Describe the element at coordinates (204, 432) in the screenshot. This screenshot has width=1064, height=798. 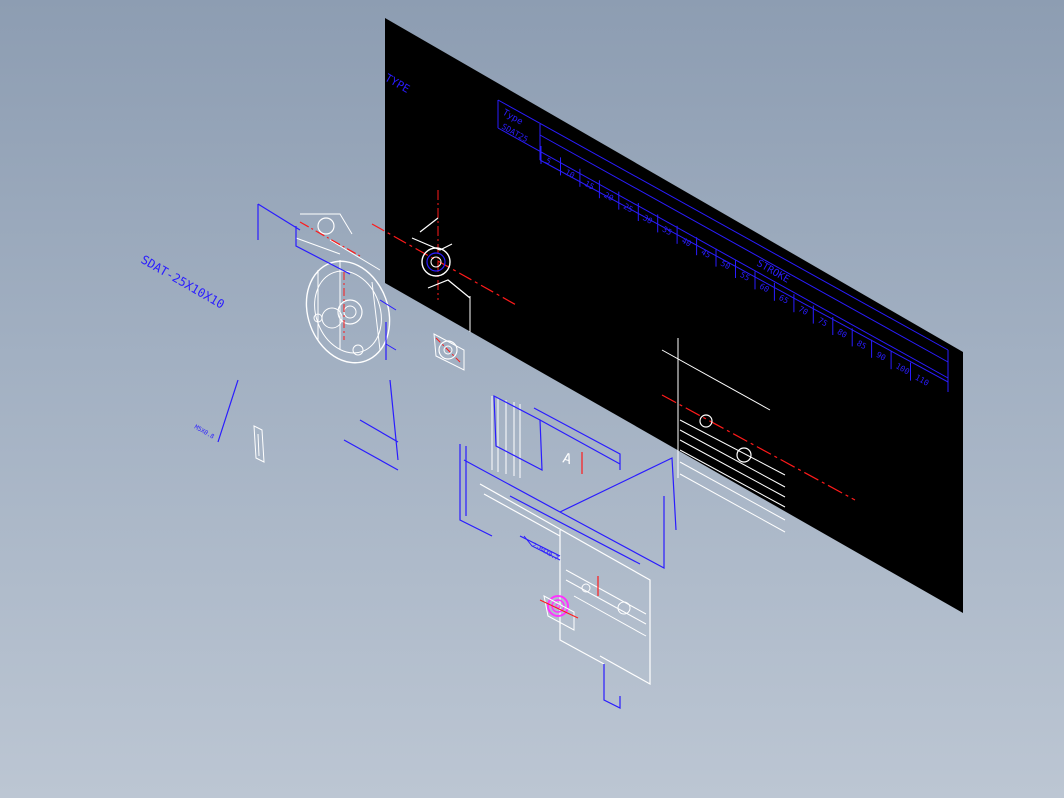
I see `svg-text: M5X0.8` at that location.